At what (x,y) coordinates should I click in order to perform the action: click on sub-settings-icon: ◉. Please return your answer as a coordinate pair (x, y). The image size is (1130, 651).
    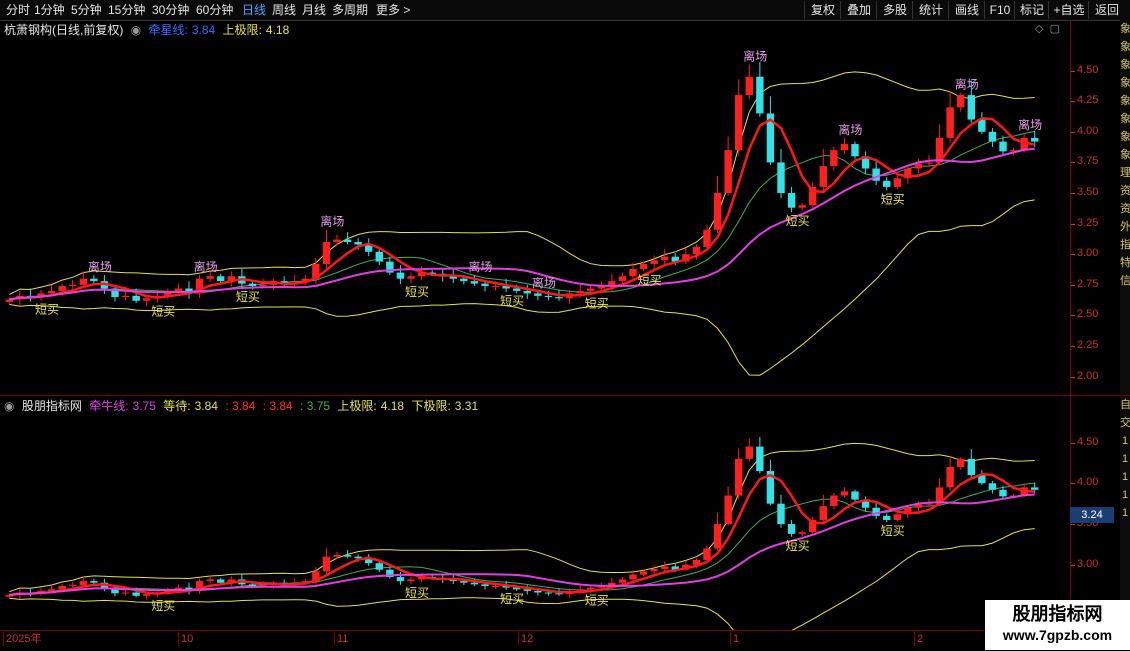
    Looking at the image, I should click on (9, 406).